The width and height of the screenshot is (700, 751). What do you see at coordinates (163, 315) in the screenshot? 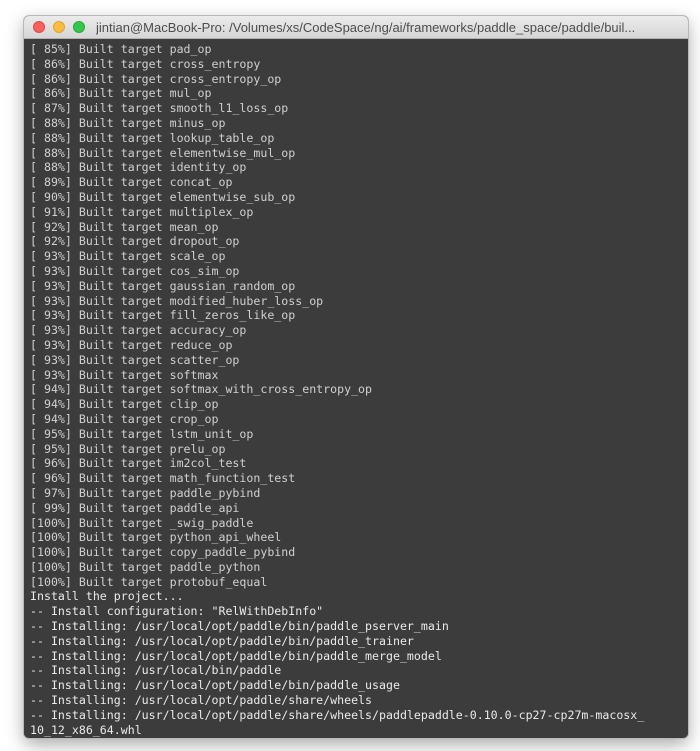
I see `terminal-line: [ 93%] Built target fill_zeros_like_op` at bounding box center [163, 315].